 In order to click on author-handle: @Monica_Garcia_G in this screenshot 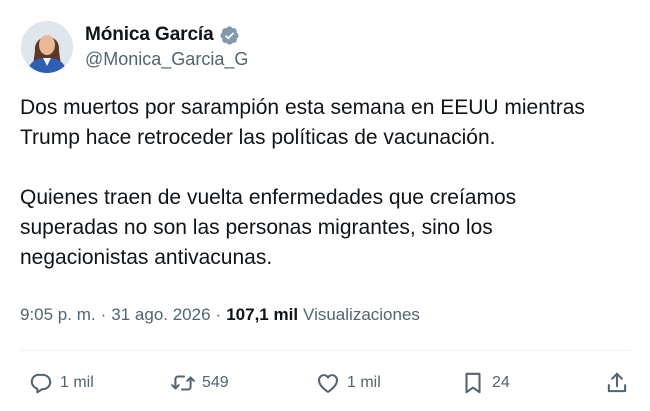, I will do `click(166, 59)`.